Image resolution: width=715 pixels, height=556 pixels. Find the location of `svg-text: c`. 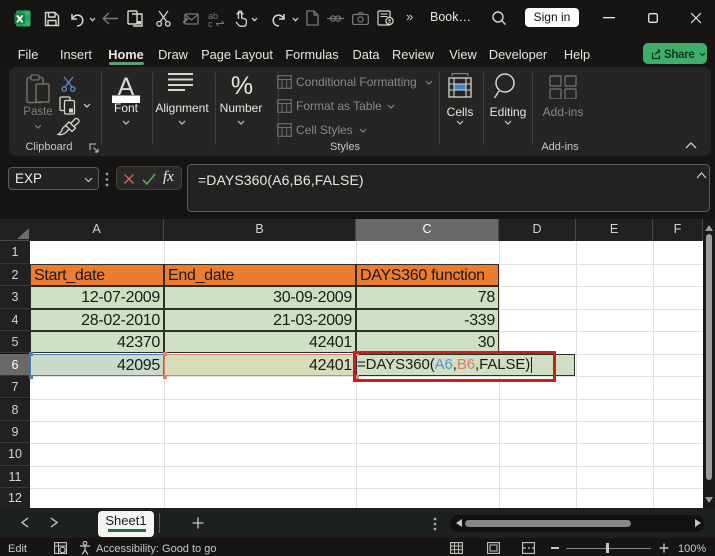

svg-text: c is located at coordinates (210, 23).